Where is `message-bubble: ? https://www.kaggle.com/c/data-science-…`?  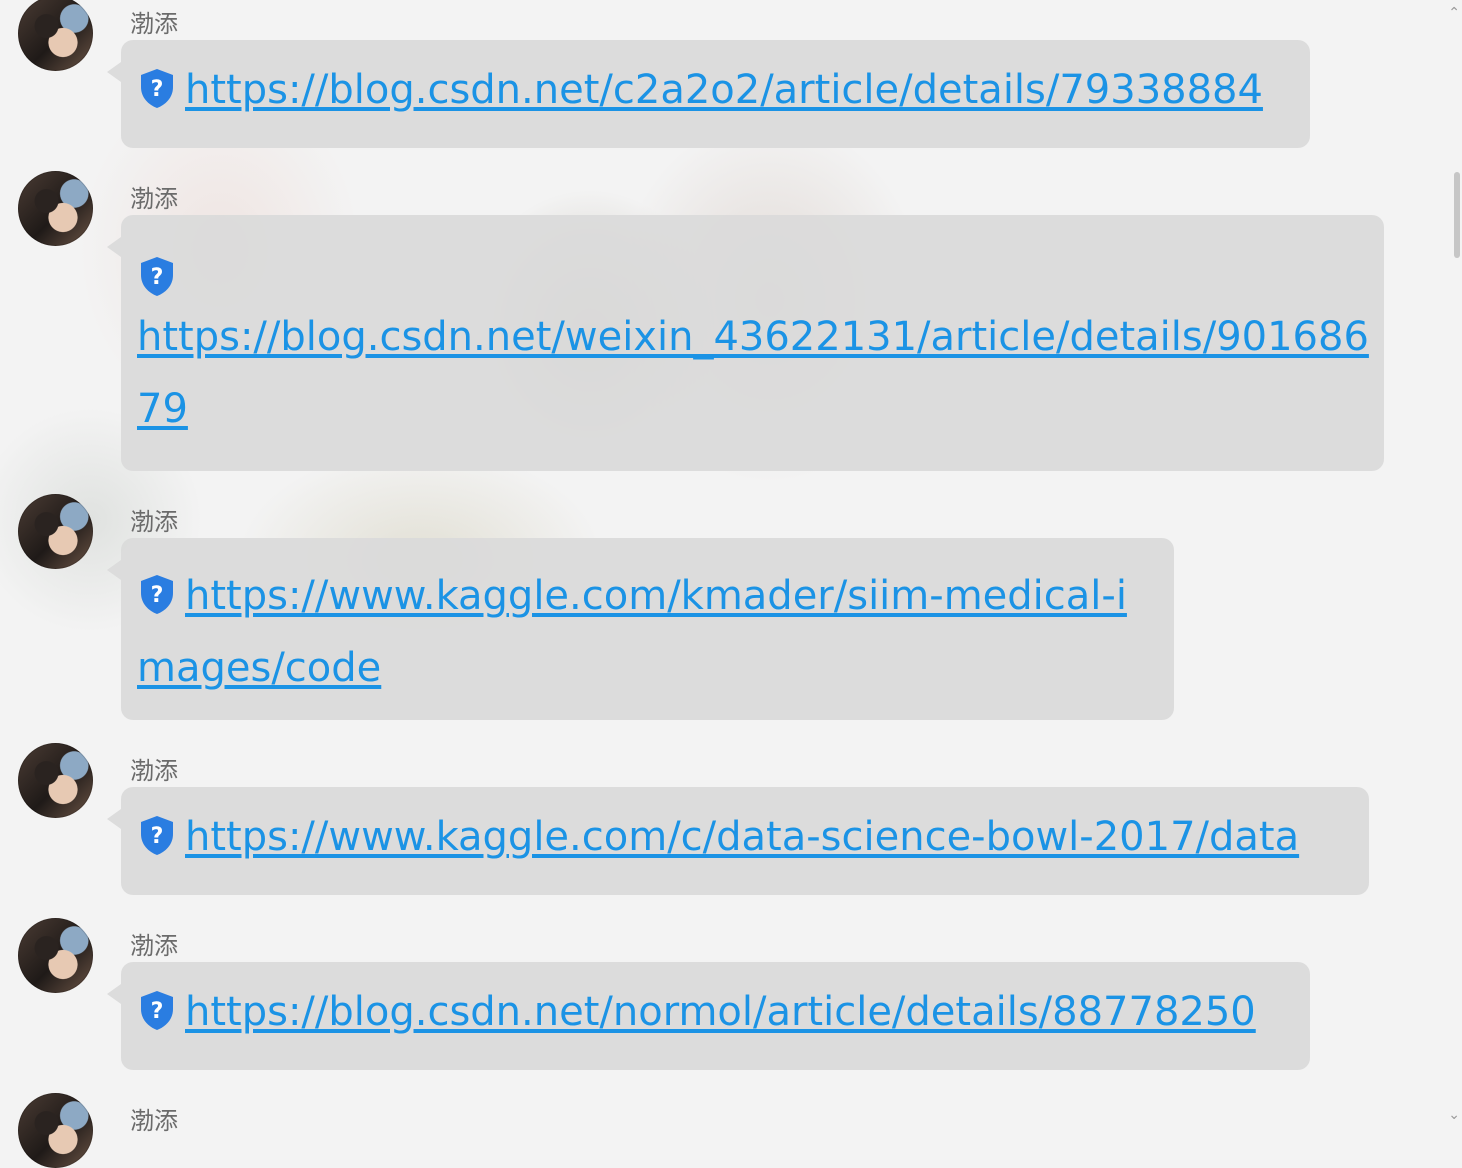
message-bubble: ? https://www.kaggle.com/c/data-science-… is located at coordinates (738, 841).